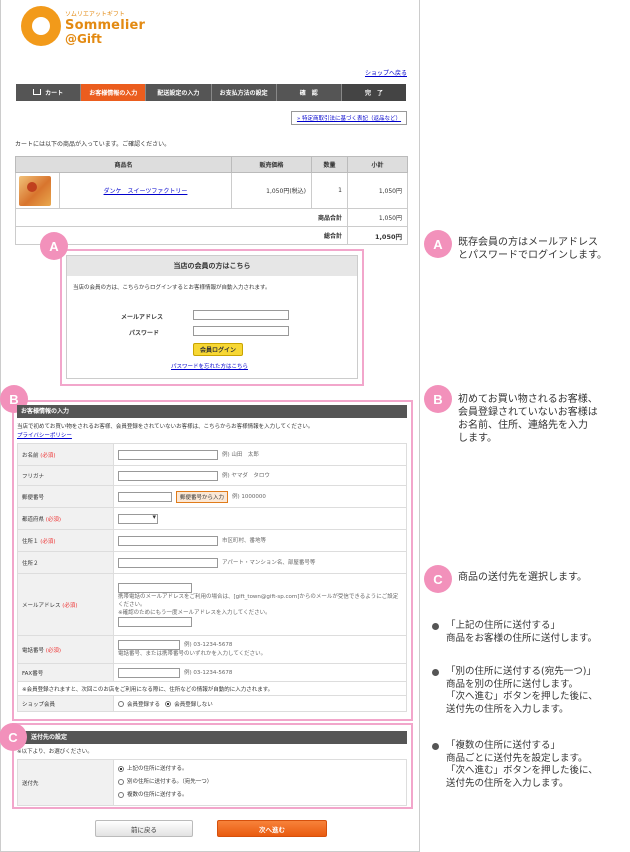 This screenshot has height=852, width=630. What do you see at coordinates (168, 562) in the screenshot?
I see `addr2-input` at bounding box center [168, 562].